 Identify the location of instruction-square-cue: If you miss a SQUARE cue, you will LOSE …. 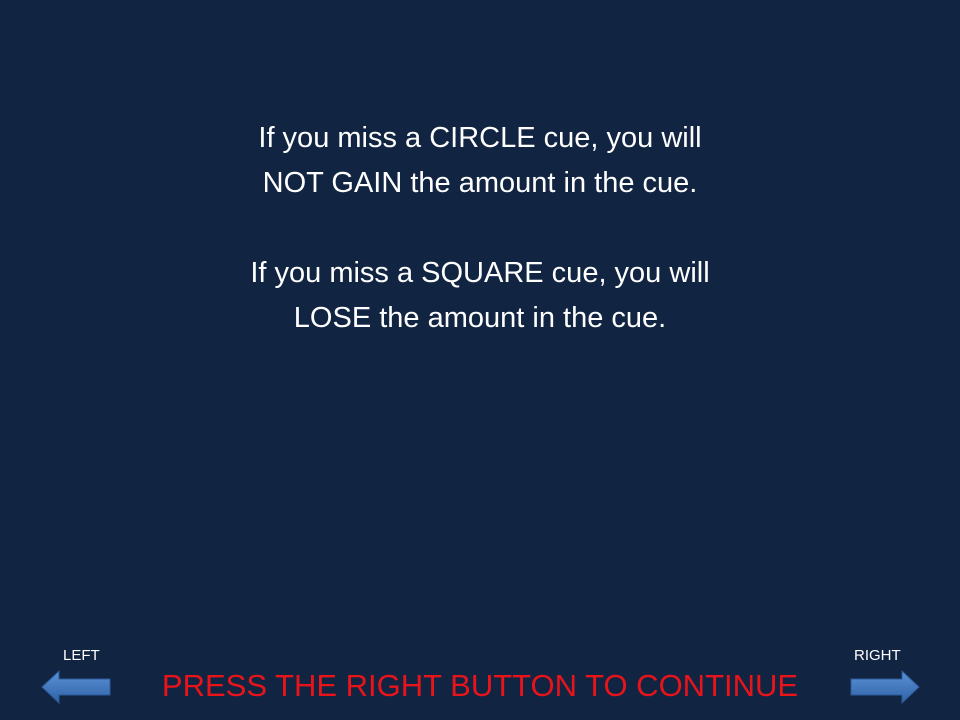
(480, 296).